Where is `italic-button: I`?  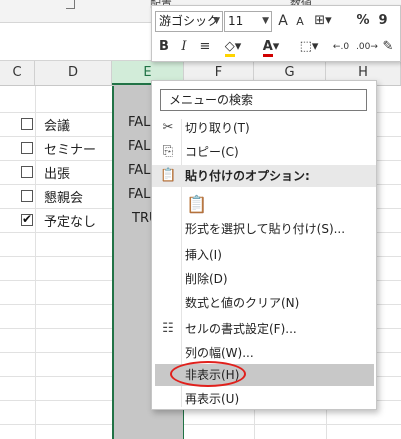
italic-button: I is located at coordinates (184, 47).